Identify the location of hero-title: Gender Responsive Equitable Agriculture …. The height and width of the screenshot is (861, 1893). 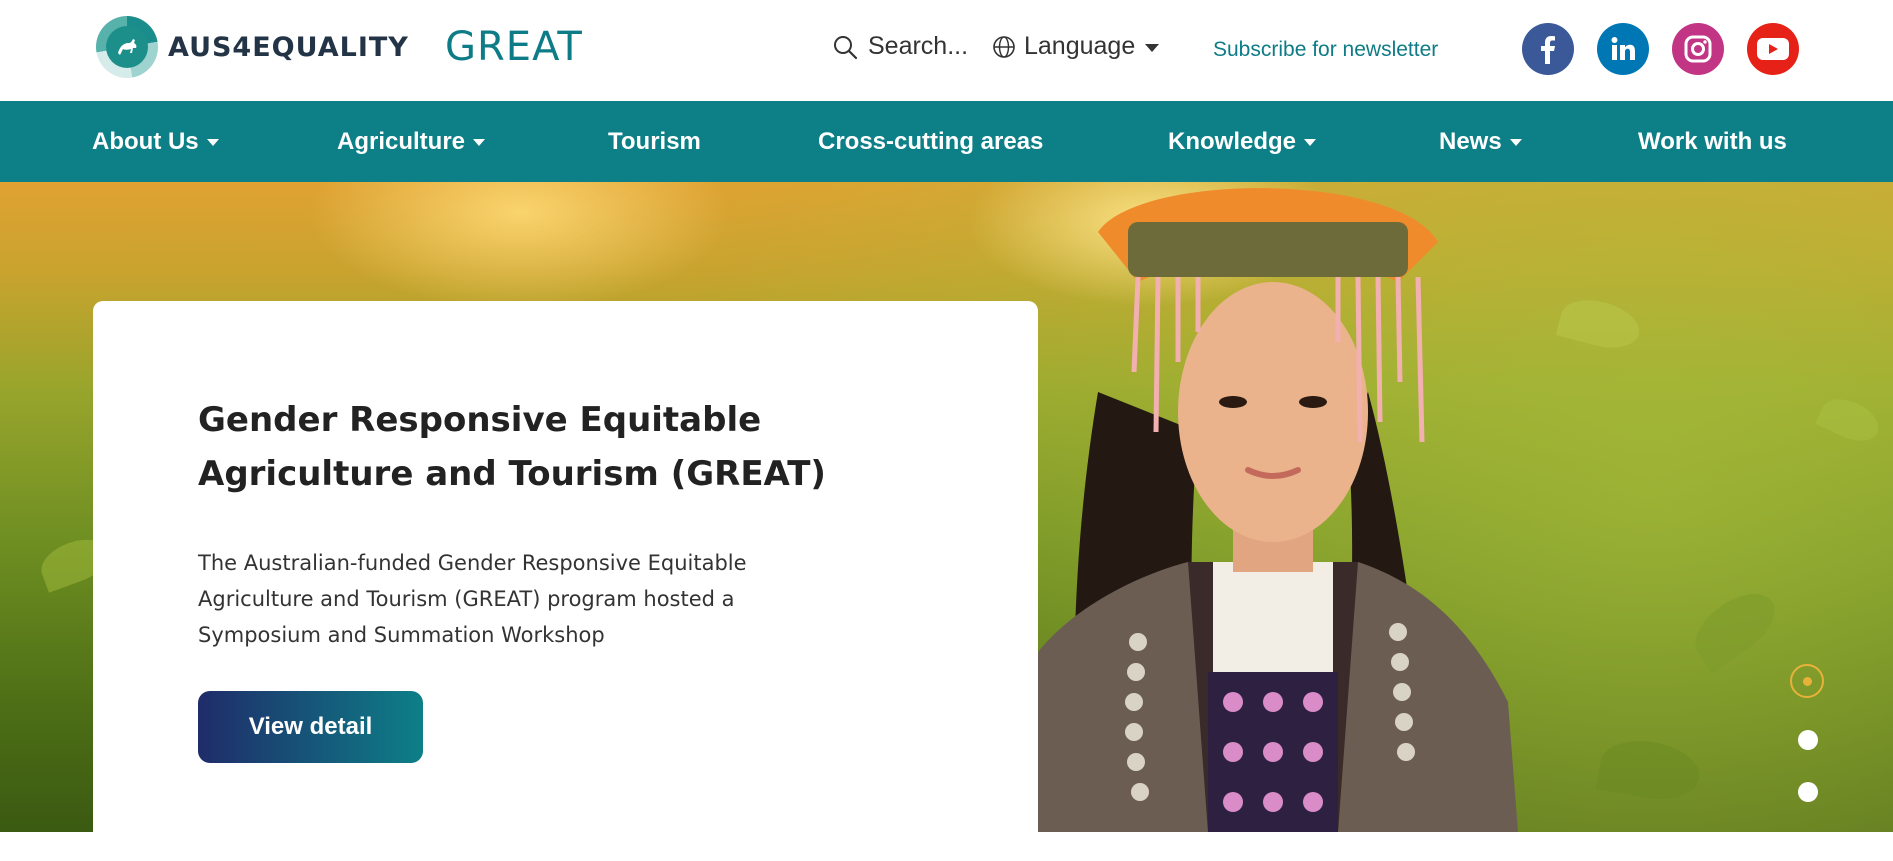
(512, 447).